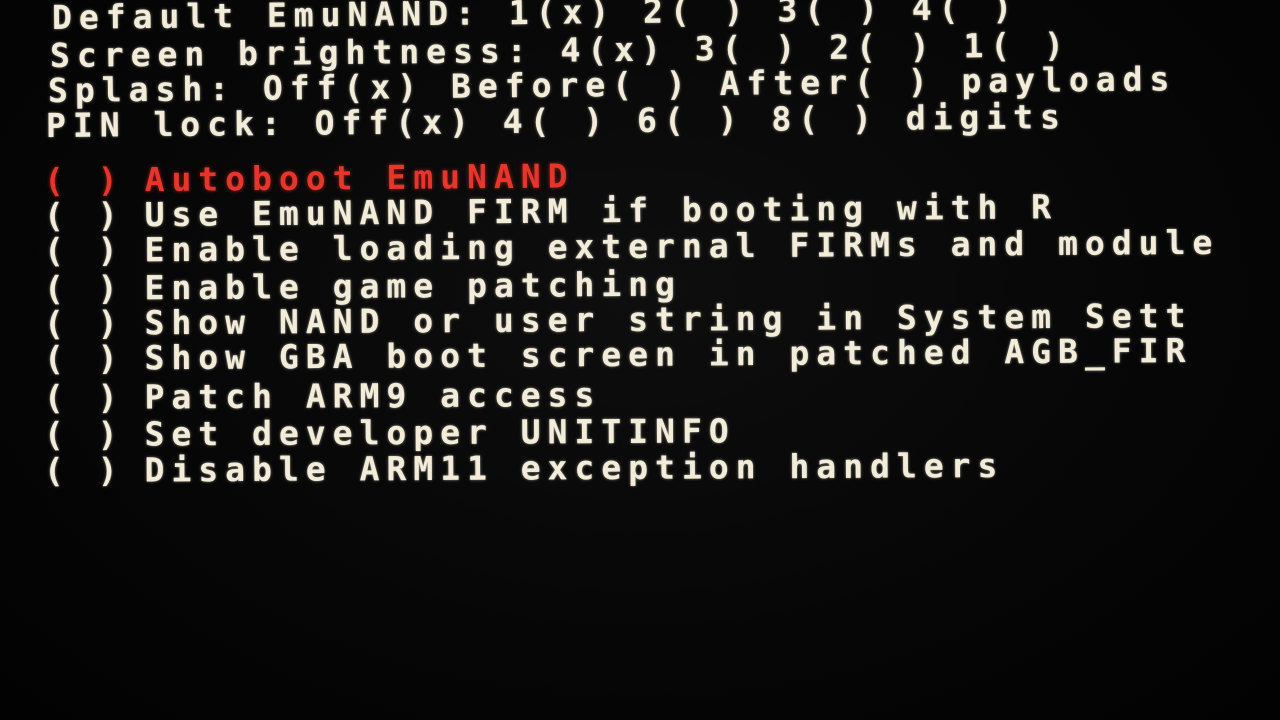  What do you see at coordinates (682, 246) in the screenshot?
I see `toggle-label: Enable loading external FIRMs and module` at bounding box center [682, 246].